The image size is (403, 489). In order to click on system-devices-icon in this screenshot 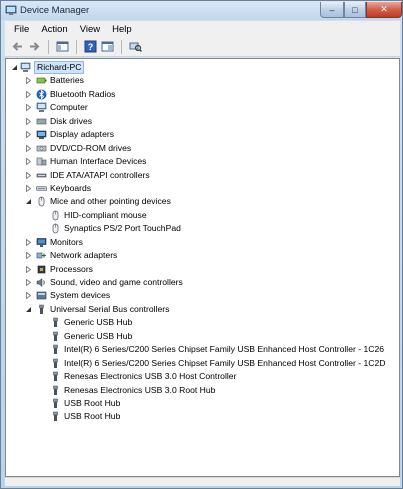, I will do `click(41, 296)`.